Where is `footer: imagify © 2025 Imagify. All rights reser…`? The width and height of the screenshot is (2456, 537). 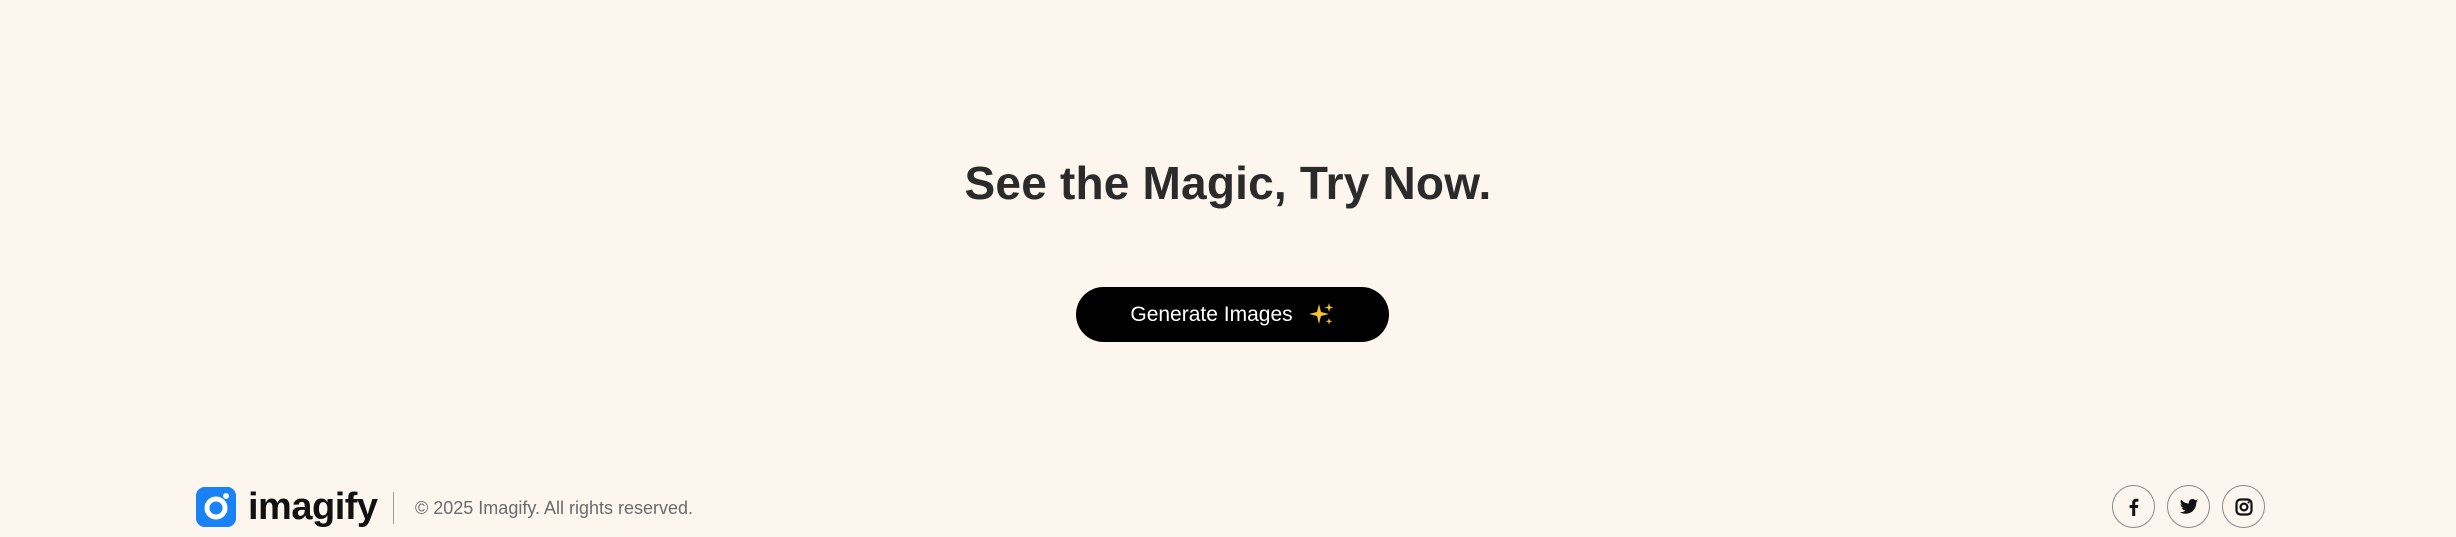 footer: imagify © 2025 Imagify. All rights reser… is located at coordinates (1228, 498).